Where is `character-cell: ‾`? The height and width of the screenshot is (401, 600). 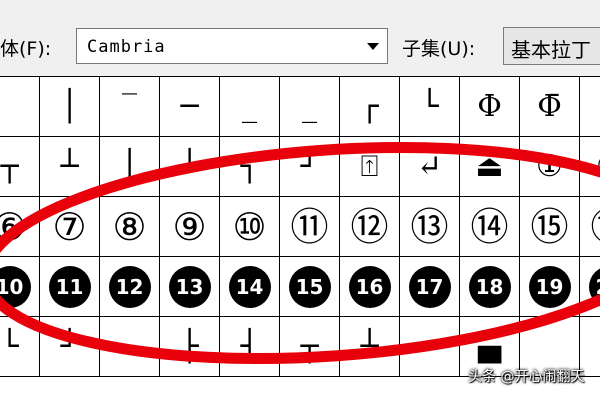
character-cell: ‾ is located at coordinates (130, 107).